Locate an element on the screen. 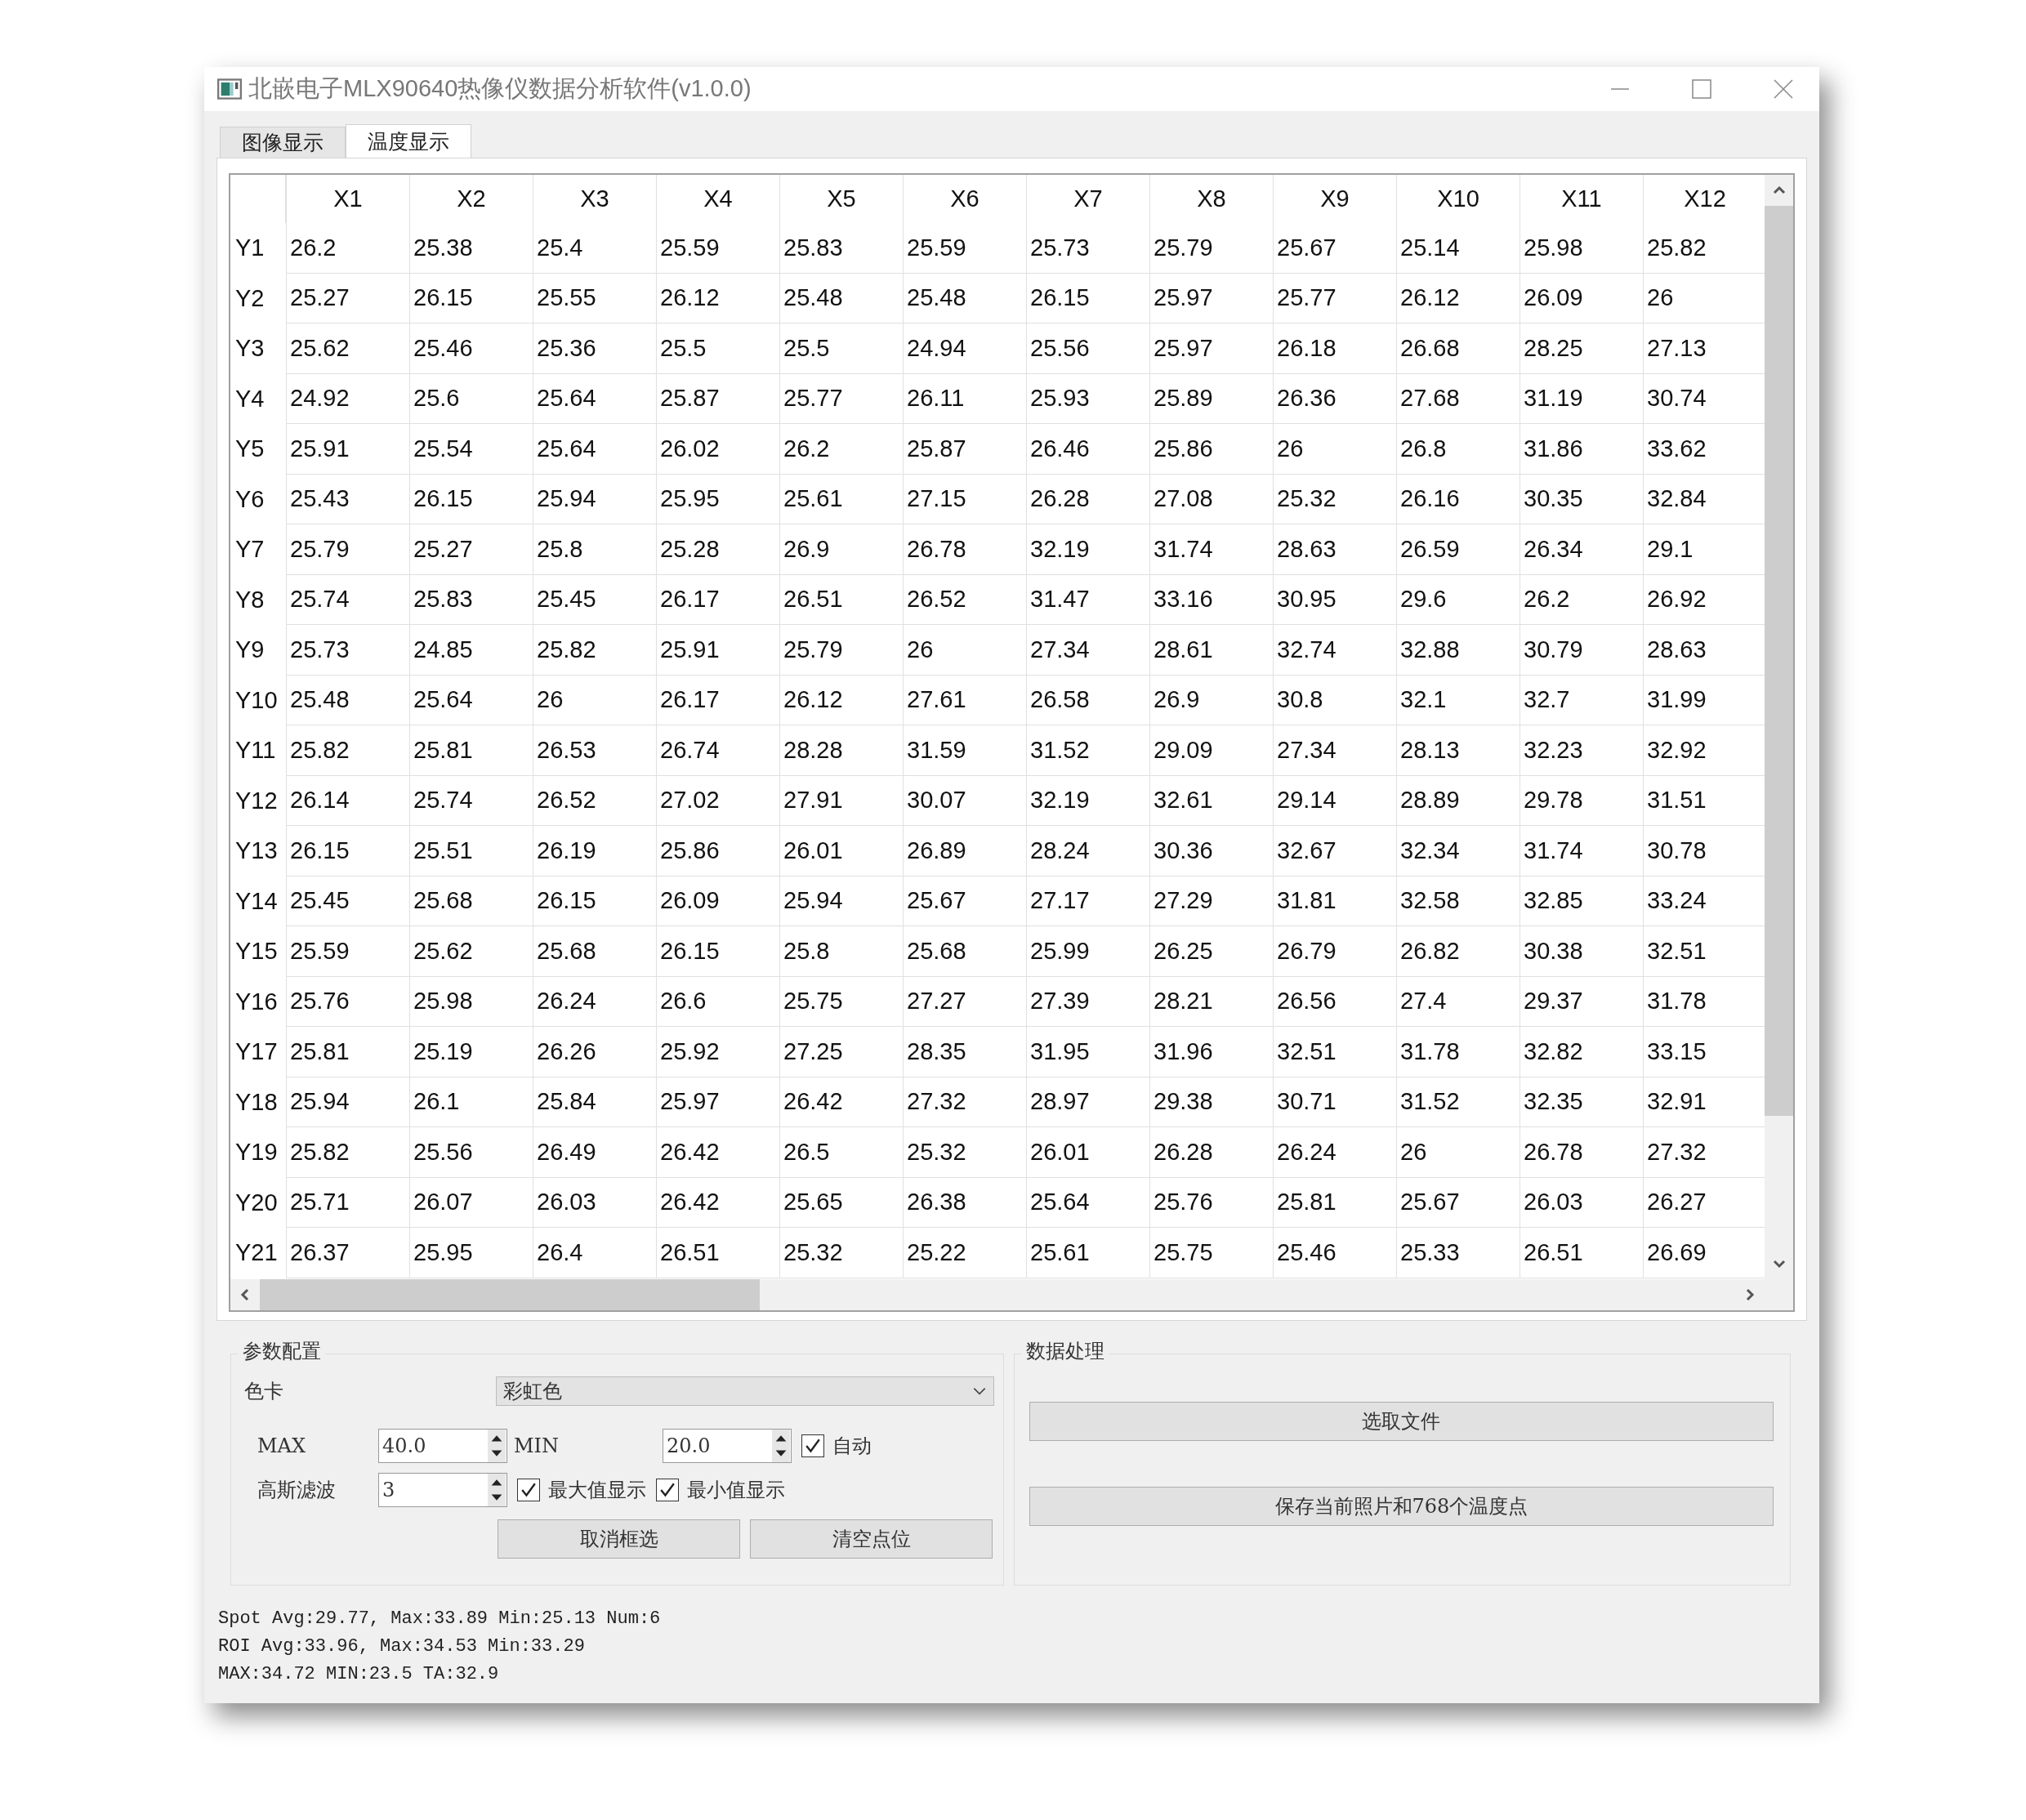 The image size is (2026, 1820). table-cell: 26.78 is located at coordinates (1581, 1153).